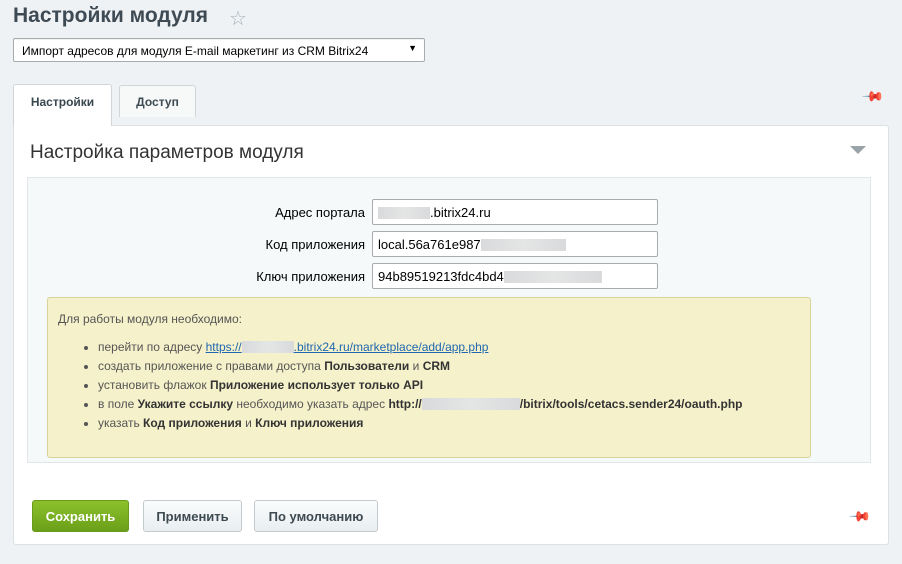  Describe the element at coordinates (118, 404) in the screenshot. I see `list-item-text: в поле` at that location.